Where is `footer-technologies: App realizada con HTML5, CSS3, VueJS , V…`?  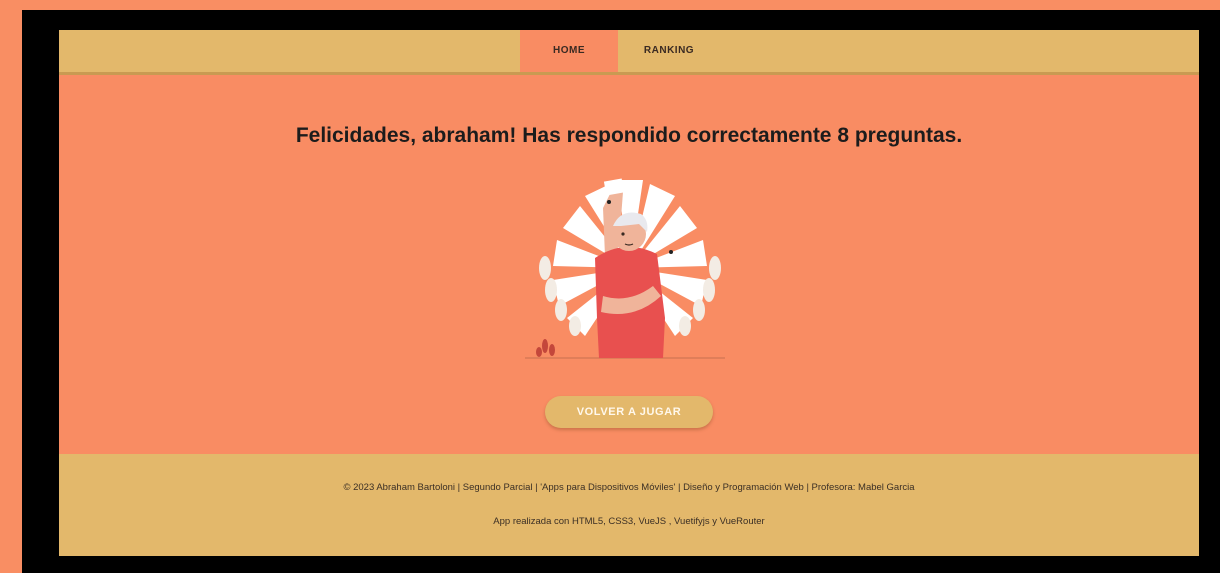
footer-technologies: App realizada con HTML5, CSS3, VueJS , V… is located at coordinates (629, 521).